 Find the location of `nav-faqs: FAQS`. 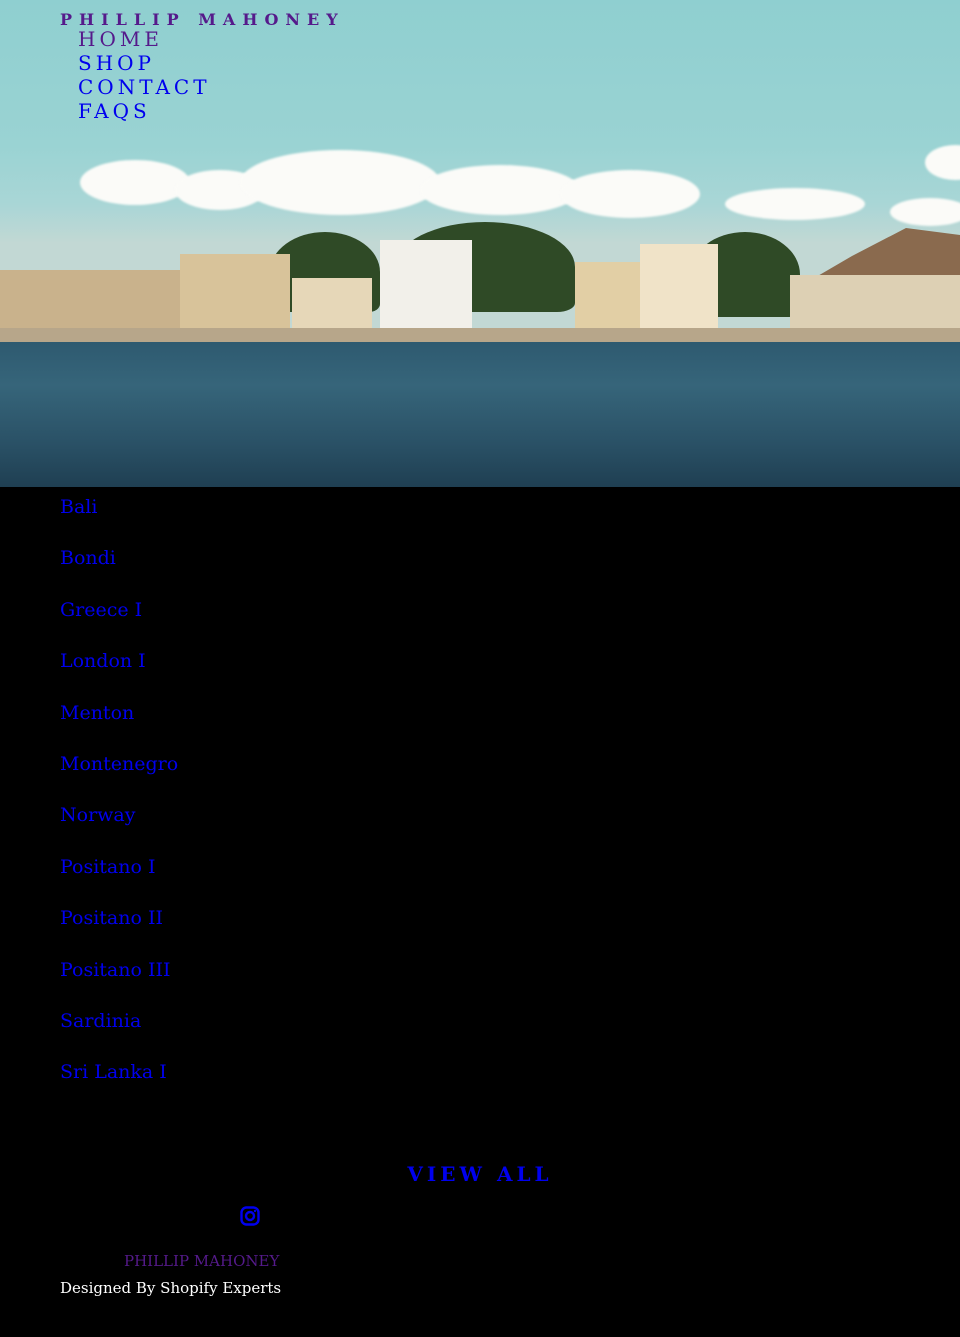

nav-faqs: FAQS is located at coordinates (144, 111).